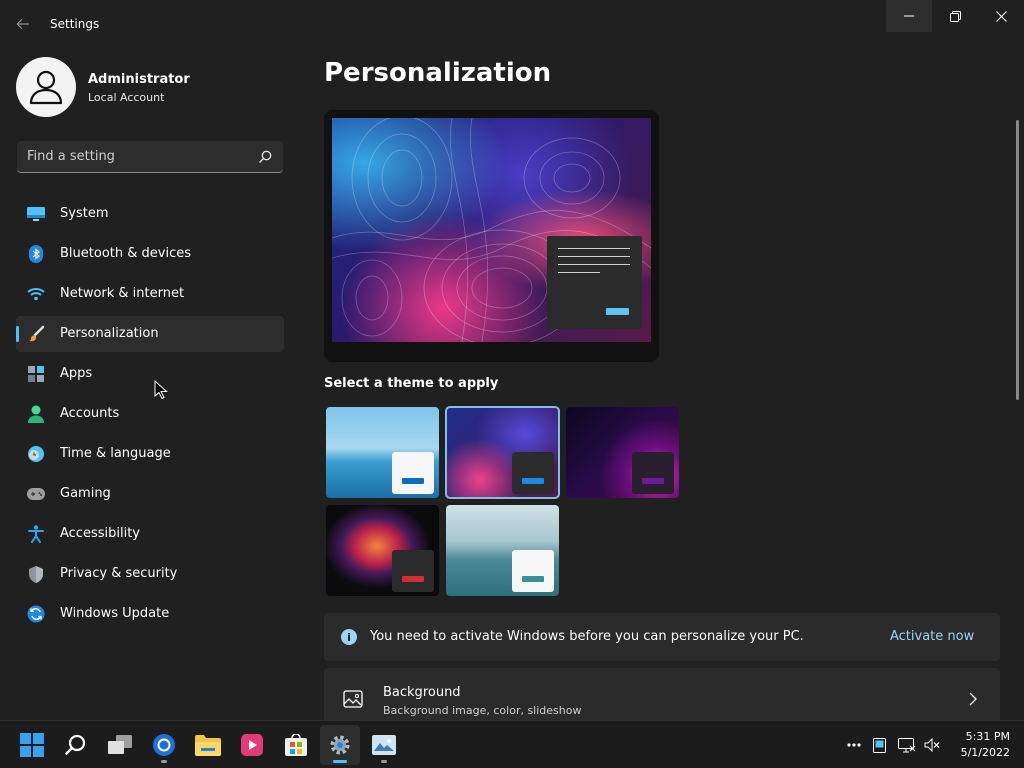 The image size is (1024, 768). What do you see at coordinates (36, 254) in the screenshot?
I see `bluetooth-icon` at bounding box center [36, 254].